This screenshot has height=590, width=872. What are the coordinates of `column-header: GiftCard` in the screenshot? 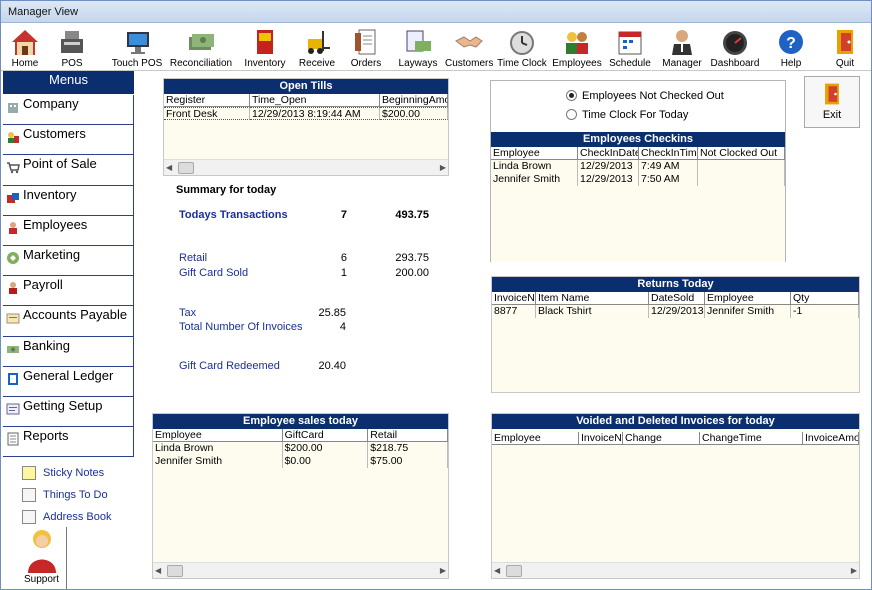 It's located at (326, 435).